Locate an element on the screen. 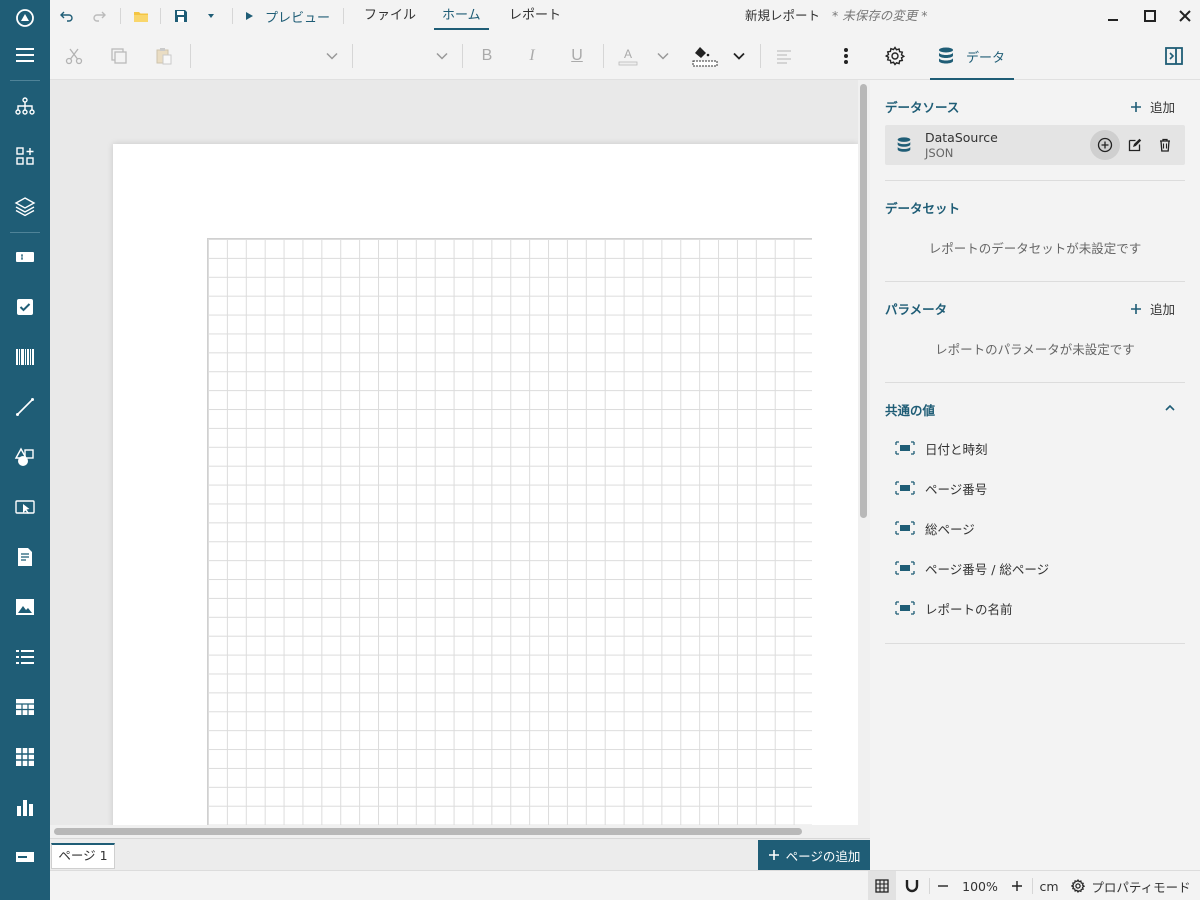  background-color-button is located at coordinates (705, 56).